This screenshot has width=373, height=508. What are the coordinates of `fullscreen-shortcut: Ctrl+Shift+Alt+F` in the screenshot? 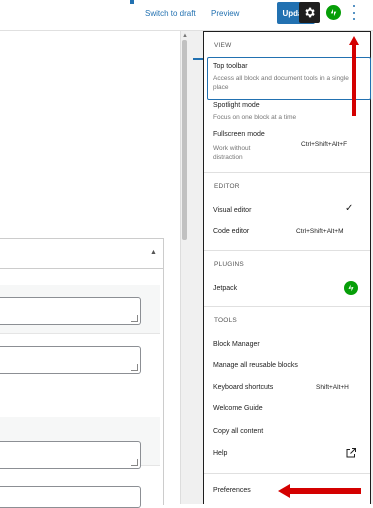 It's located at (324, 144).